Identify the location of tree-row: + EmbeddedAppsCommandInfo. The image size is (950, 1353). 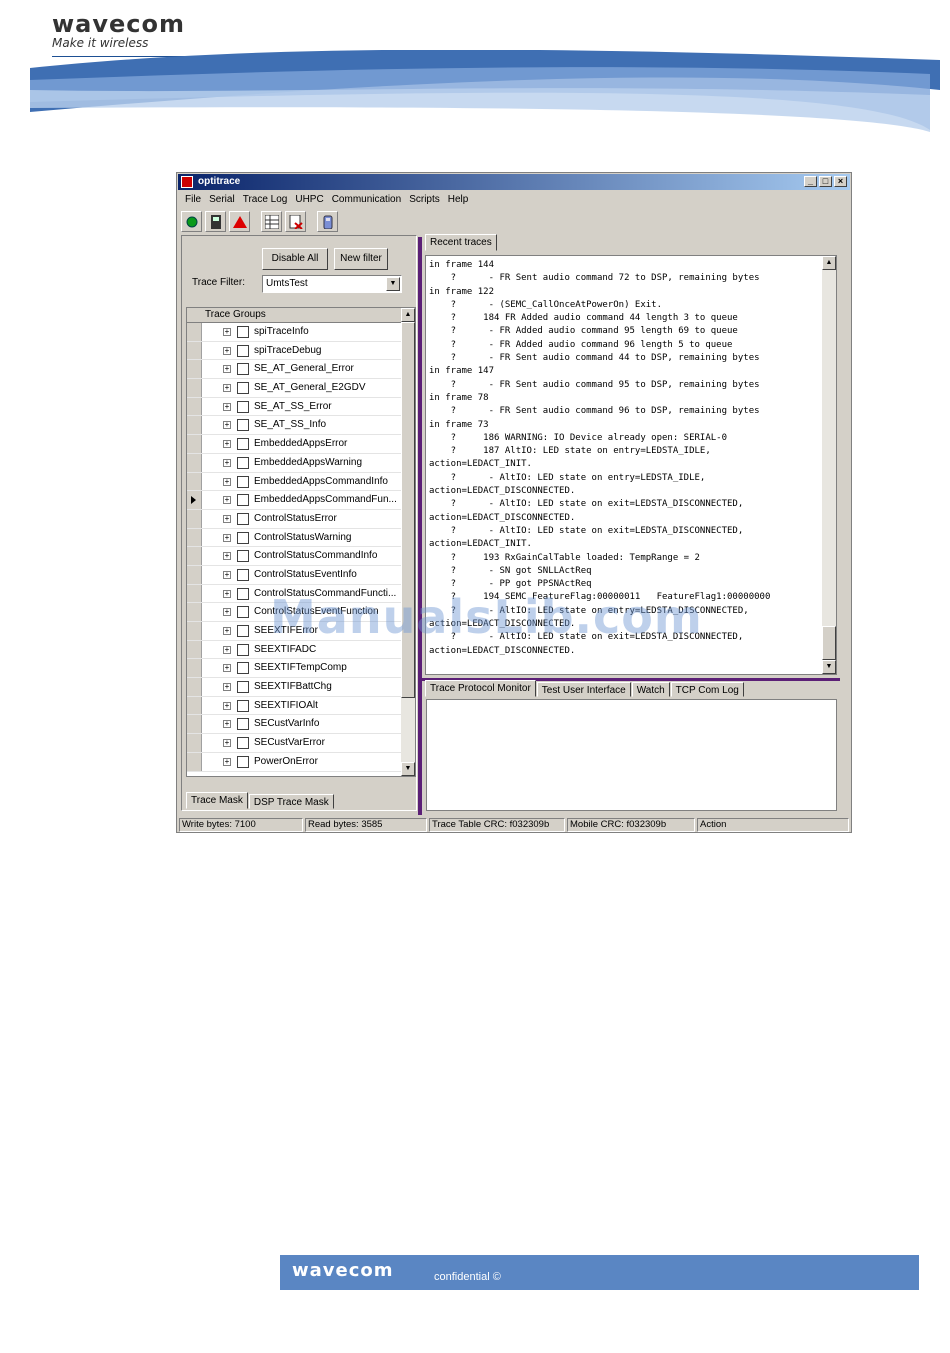
(295, 482).